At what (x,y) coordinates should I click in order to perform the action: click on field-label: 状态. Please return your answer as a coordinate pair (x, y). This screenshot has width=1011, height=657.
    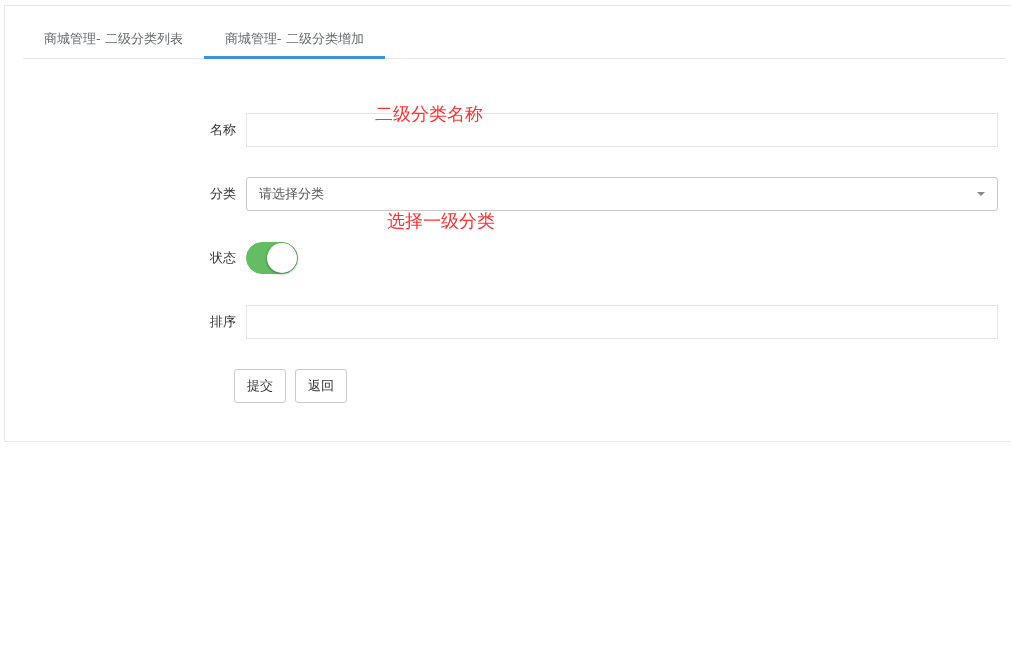
    Looking at the image, I should click on (223, 258).